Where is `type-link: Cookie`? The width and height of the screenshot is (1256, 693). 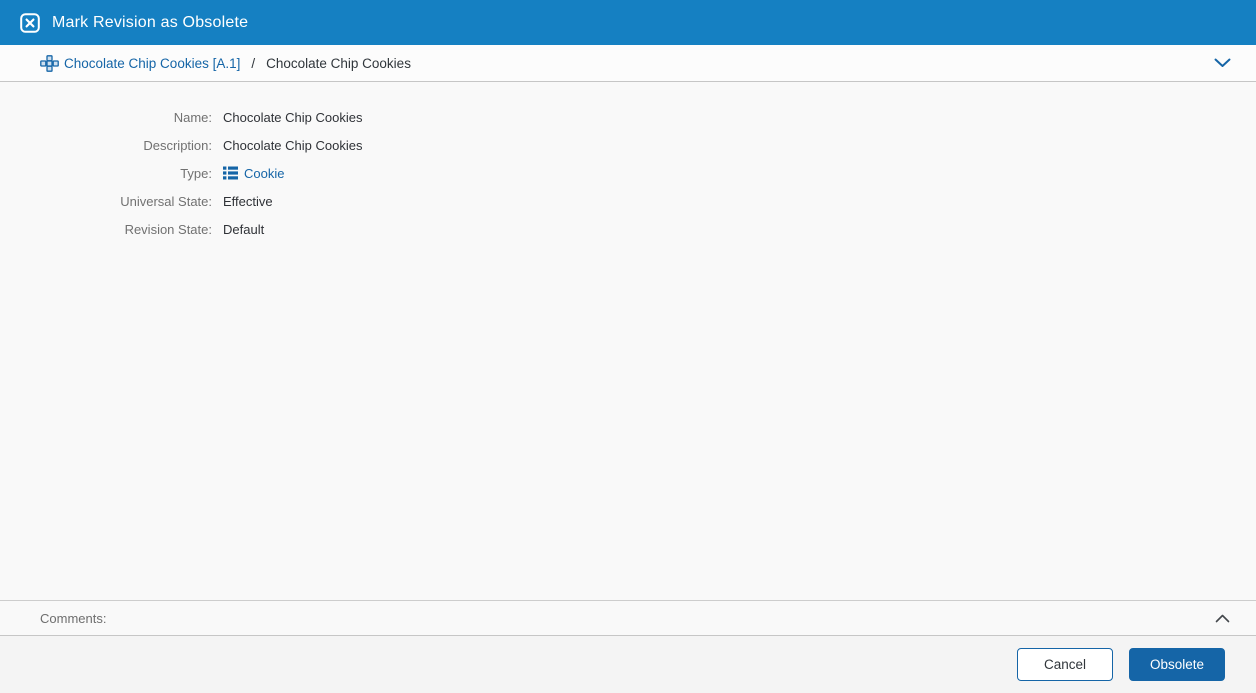 type-link: Cookie is located at coordinates (264, 173).